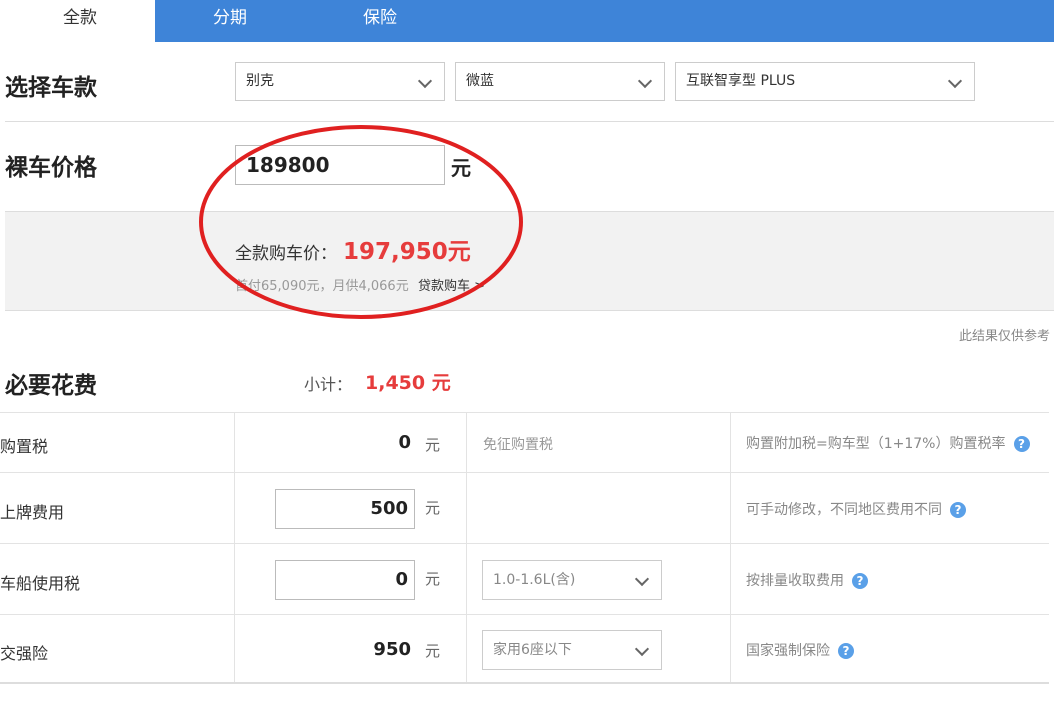 The height and width of the screenshot is (706, 1054). Describe the element at coordinates (340, 81) in the screenshot. I see `brand-select: 别克` at that location.